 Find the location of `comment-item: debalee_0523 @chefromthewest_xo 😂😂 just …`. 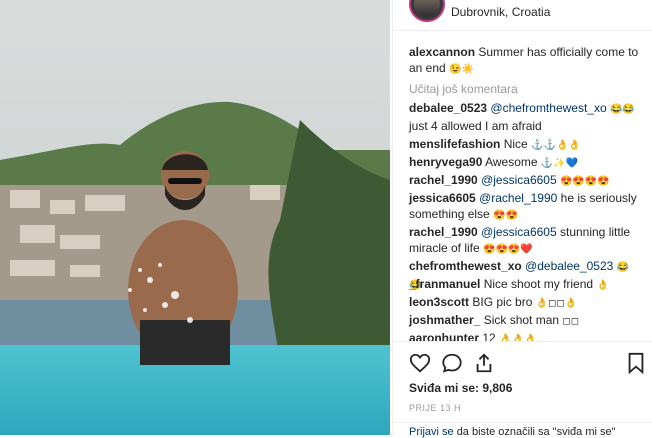

comment-item: debalee_0523 @chefromthewest_xo 😂😂 just … is located at coordinates (525, 117).